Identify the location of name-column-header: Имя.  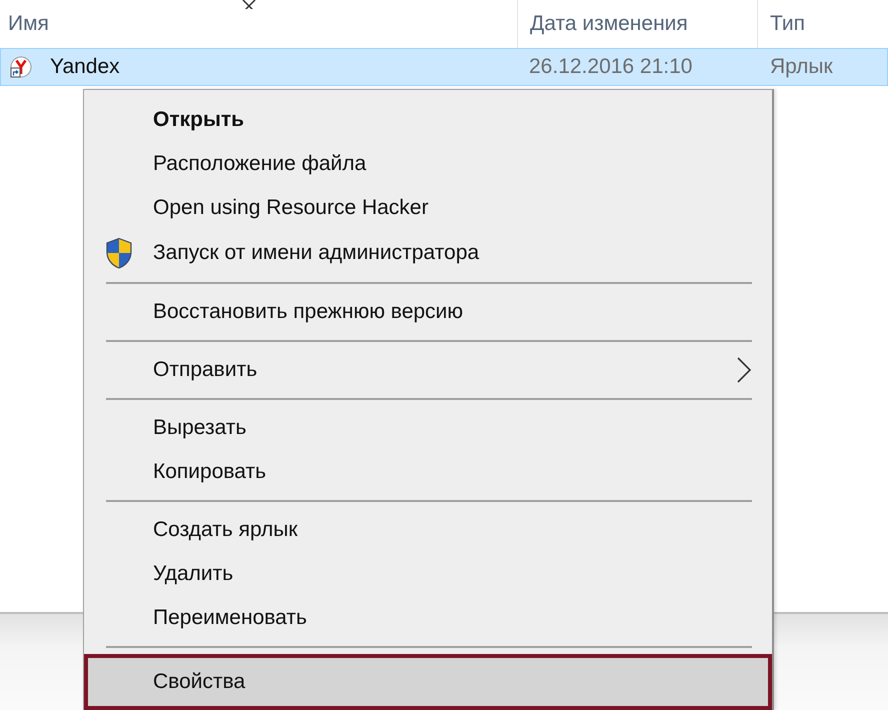
(28, 24).